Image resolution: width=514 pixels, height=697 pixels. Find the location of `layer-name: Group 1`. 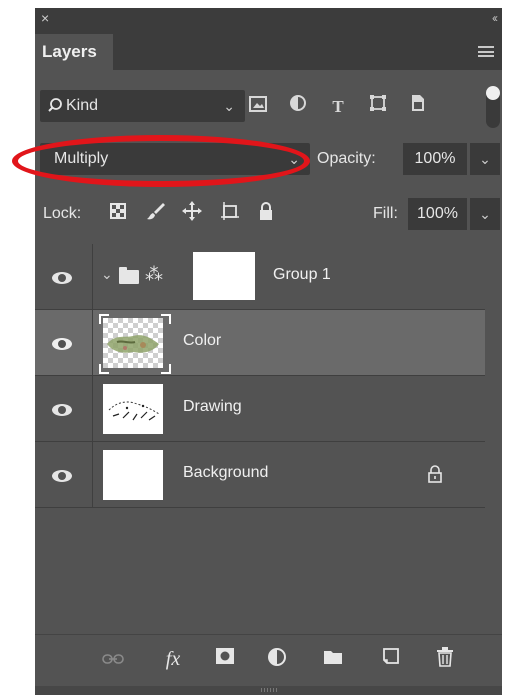

layer-name: Group 1 is located at coordinates (302, 274).